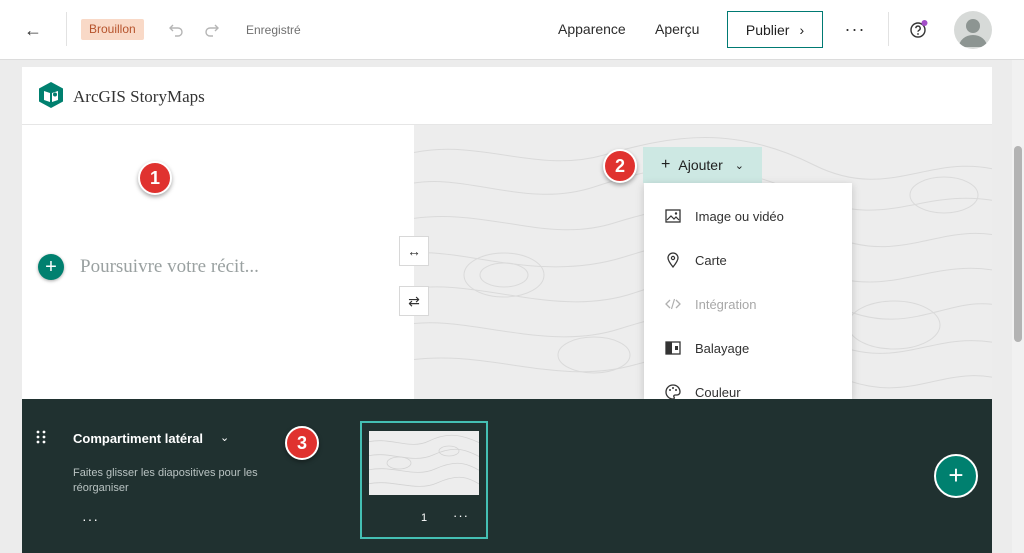 This screenshot has height=553, width=1024. Describe the element at coordinates (739, 216) in the screenshot. I see `menu-item-label: Image ou vidéo` at that location.